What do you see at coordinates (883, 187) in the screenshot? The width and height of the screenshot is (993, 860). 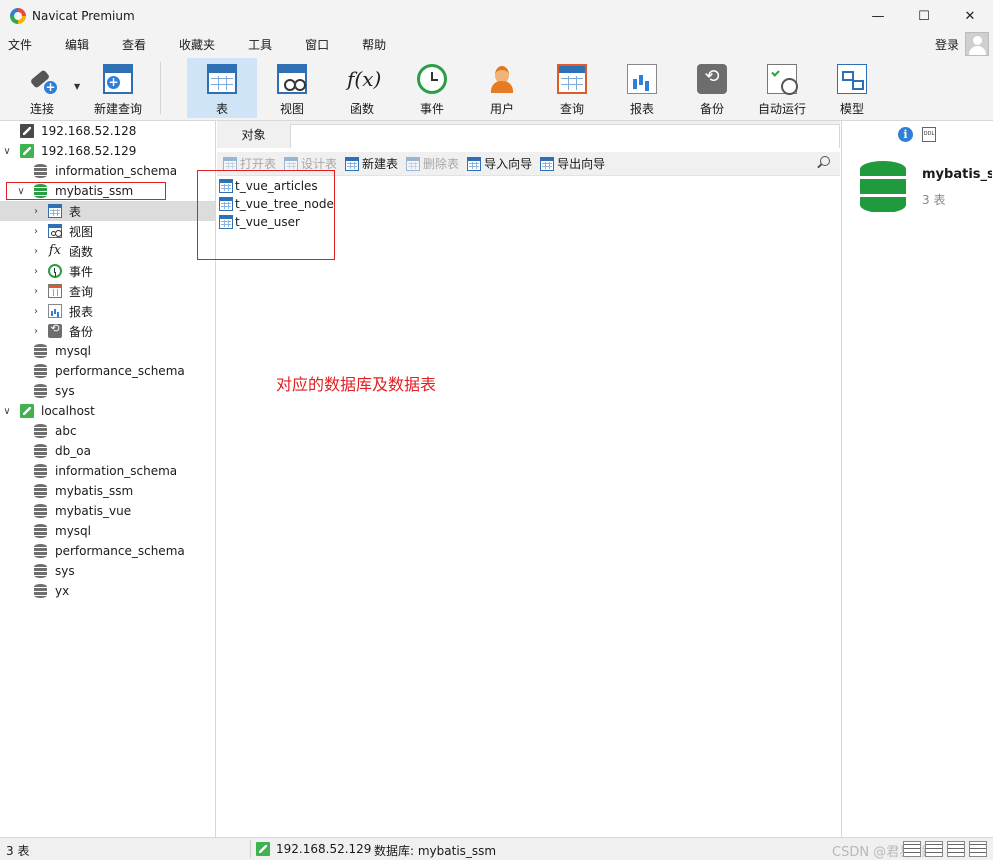 I see `database-large-icon` at bounding box center [883, 187].